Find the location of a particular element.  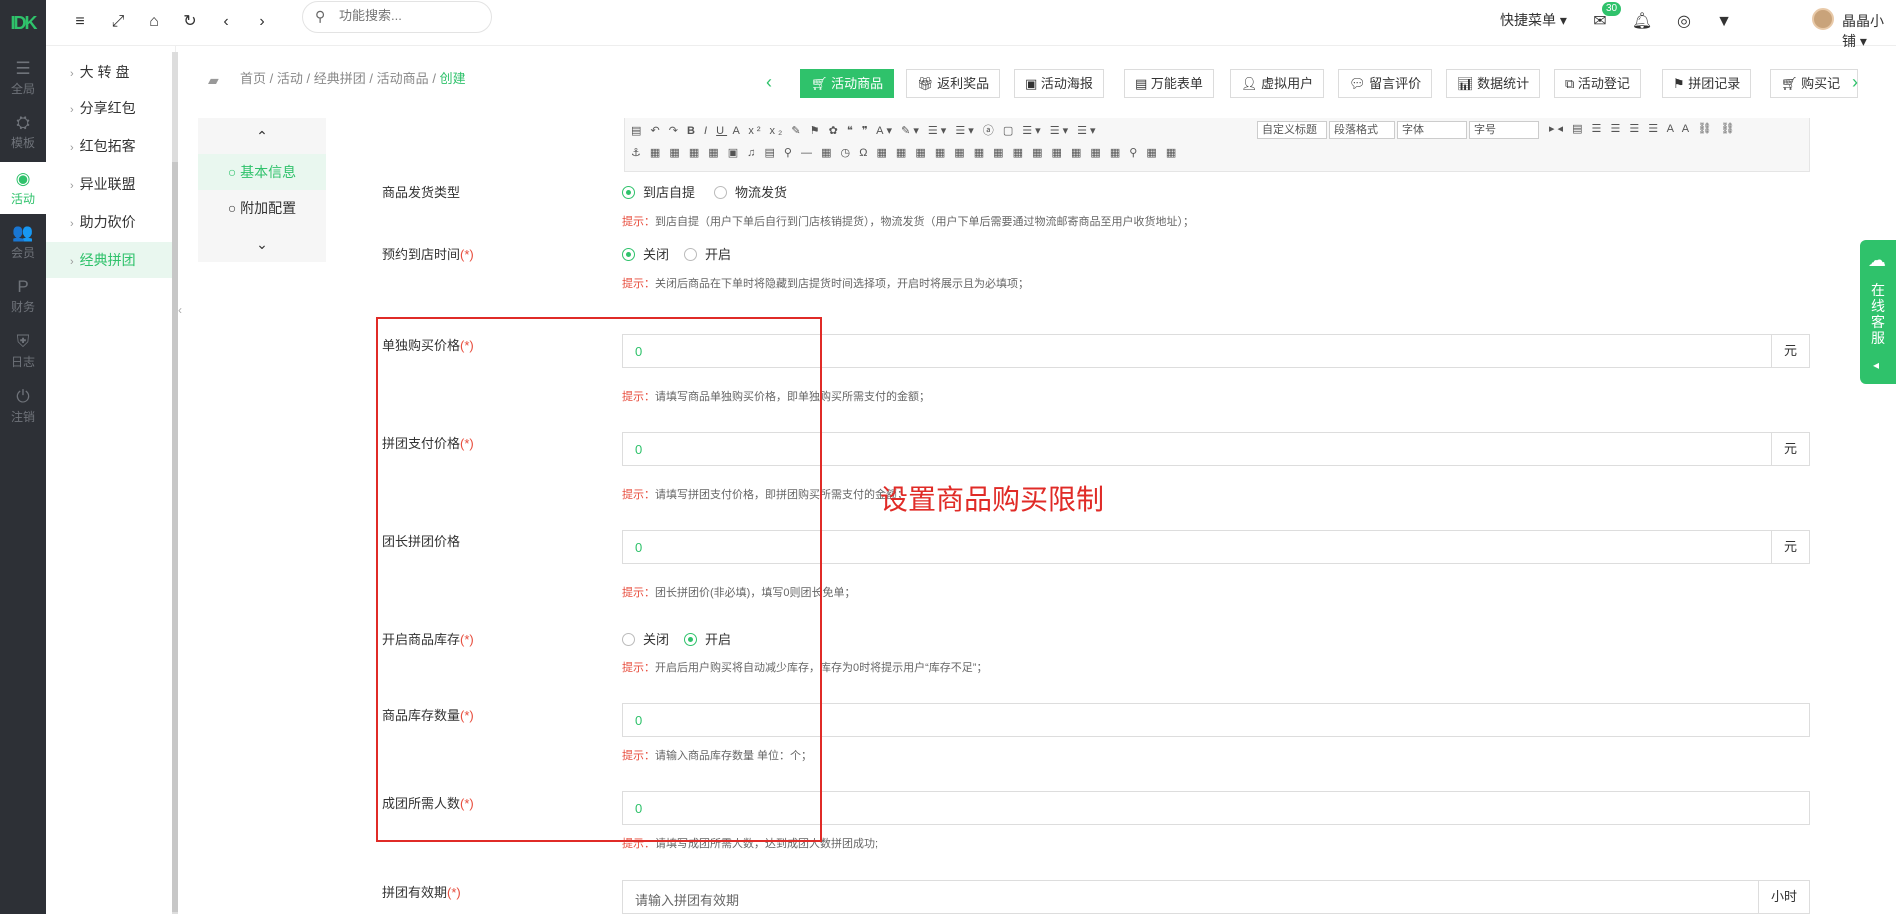

users-icon: 👥 is located at coordinates (23, 232).